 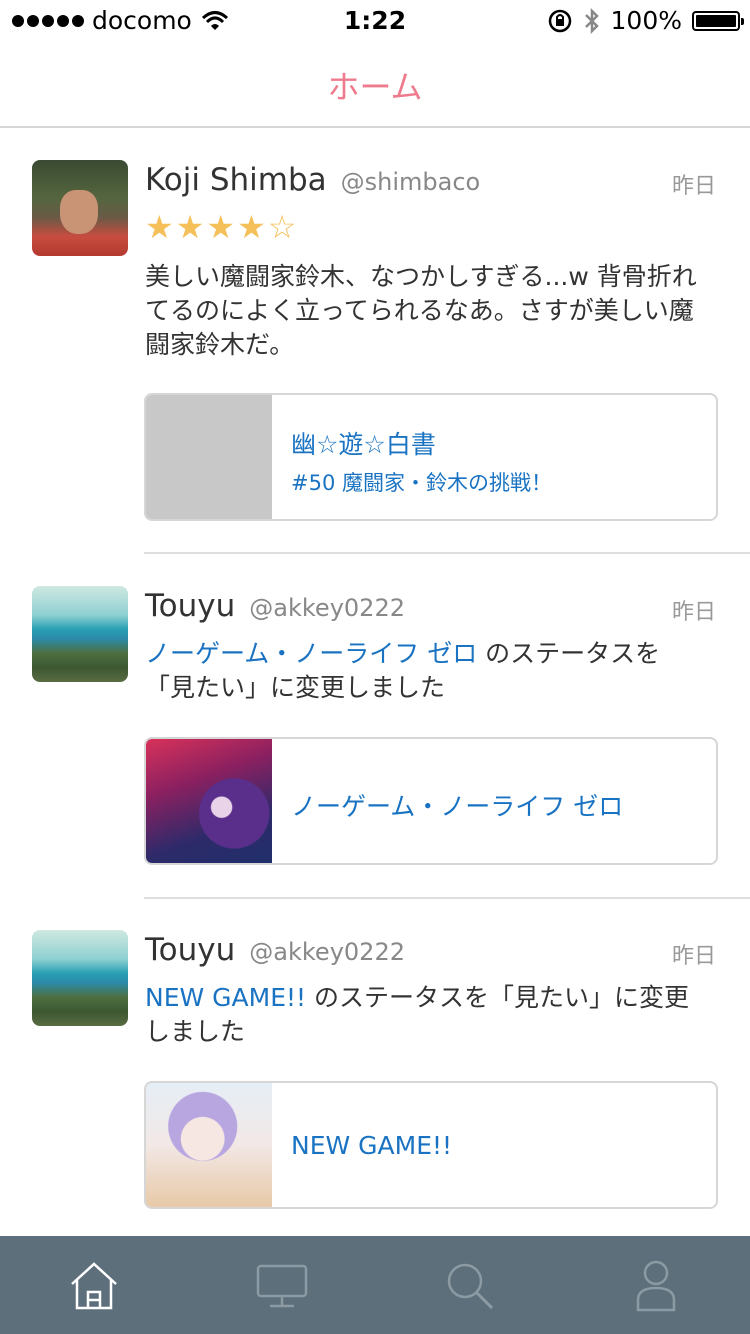 I want to click on post-text: ノーゲーム・ノーライフ ゼロ のステータスを「見たい」に変更しました, so click(x=403, y=670).